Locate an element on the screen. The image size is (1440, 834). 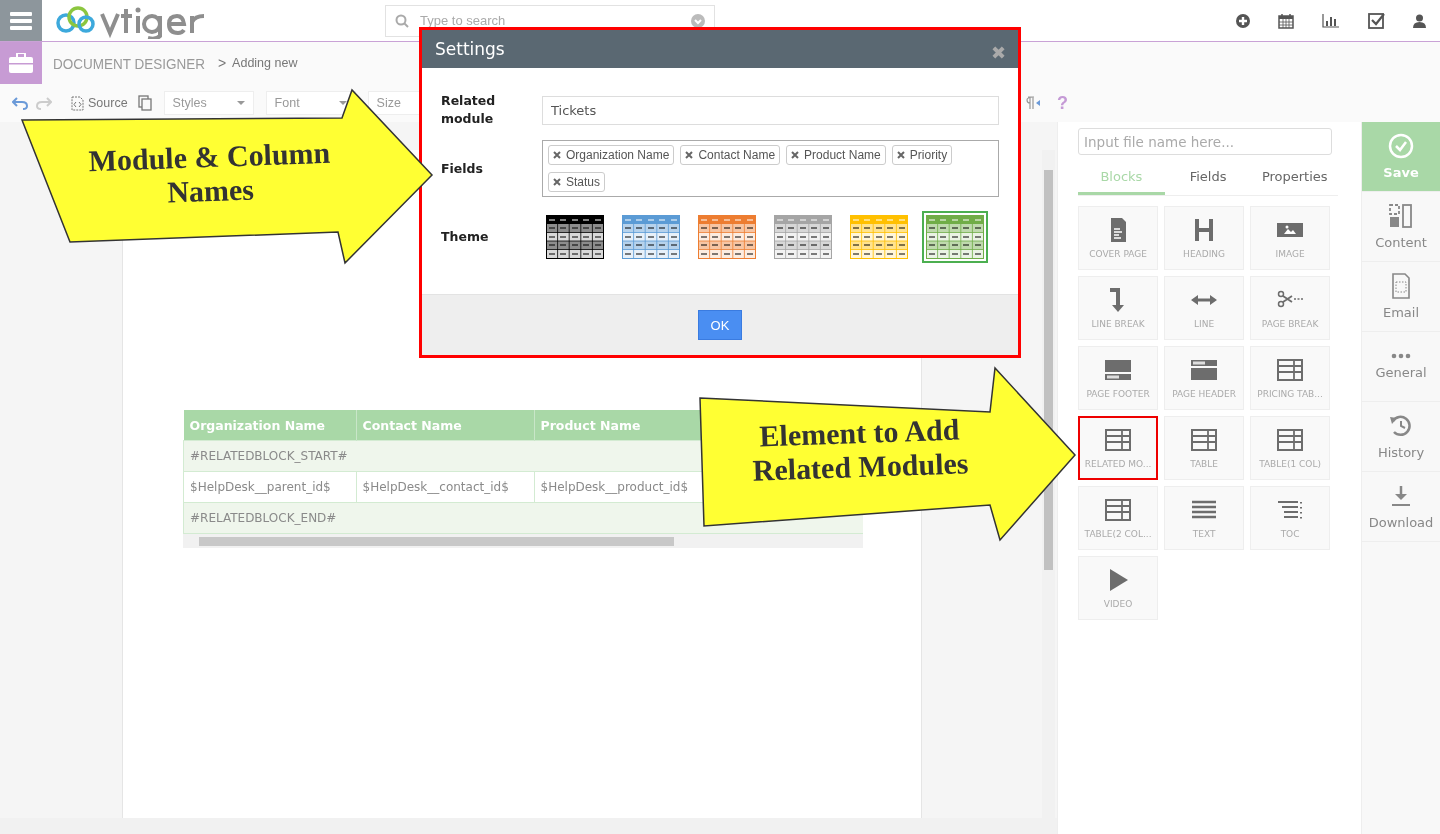
theme-swatch is located at coordinates (955, 237).